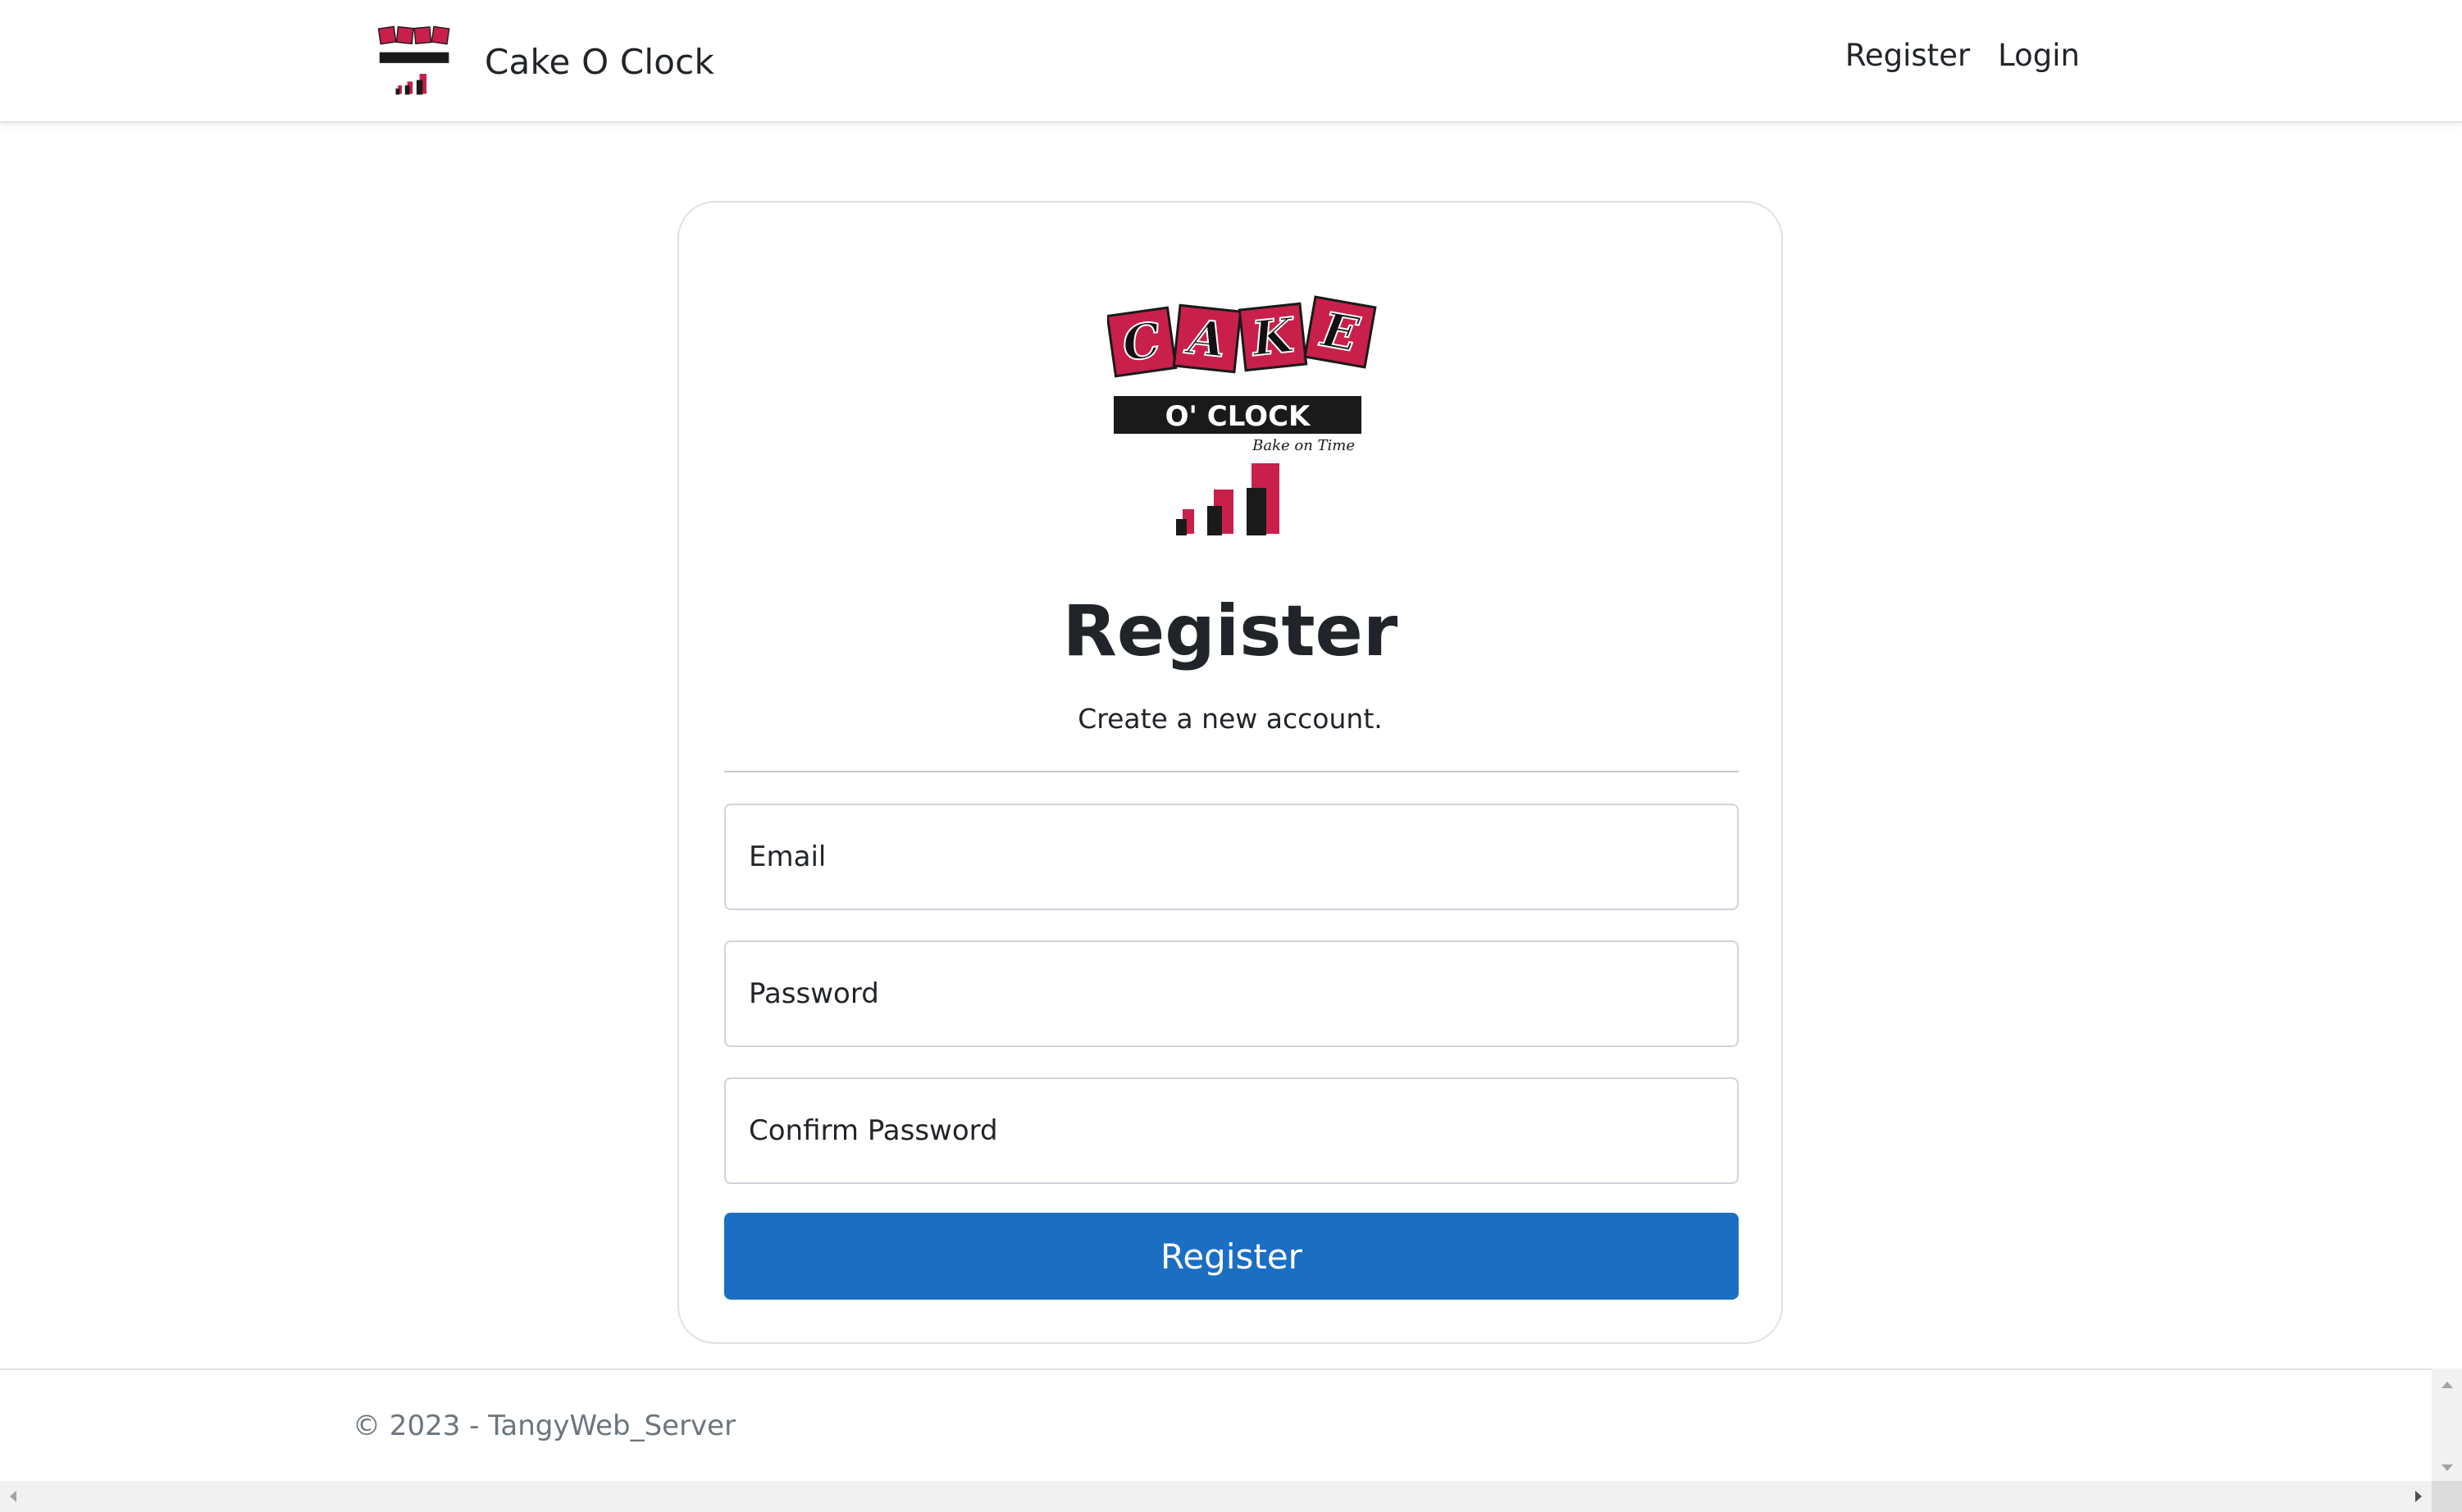  What do you see at coordinates (413, 60) in the screenshot?
I see `brand-logo` at bounding box center [413, 60].